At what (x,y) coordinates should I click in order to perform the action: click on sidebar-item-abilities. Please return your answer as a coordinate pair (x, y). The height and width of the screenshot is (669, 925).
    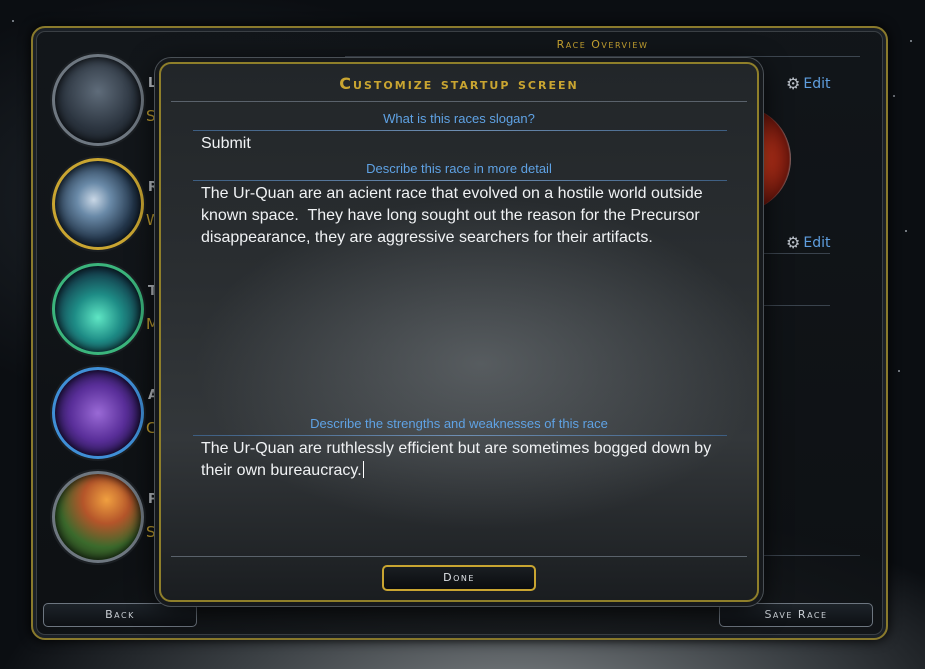
    Looking at the image, I should click on (98, 413).